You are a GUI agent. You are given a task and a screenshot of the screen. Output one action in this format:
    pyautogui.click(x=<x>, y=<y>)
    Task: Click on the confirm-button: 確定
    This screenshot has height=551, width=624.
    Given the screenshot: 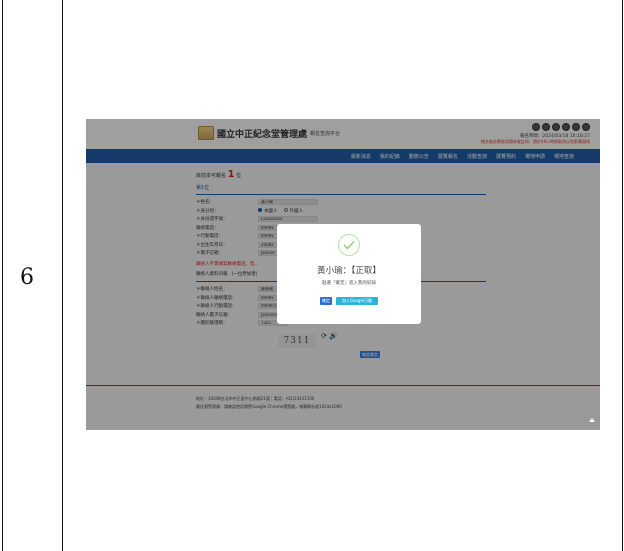 What is the action you would take?
    pyautogui.click(x=326, y=301)
    